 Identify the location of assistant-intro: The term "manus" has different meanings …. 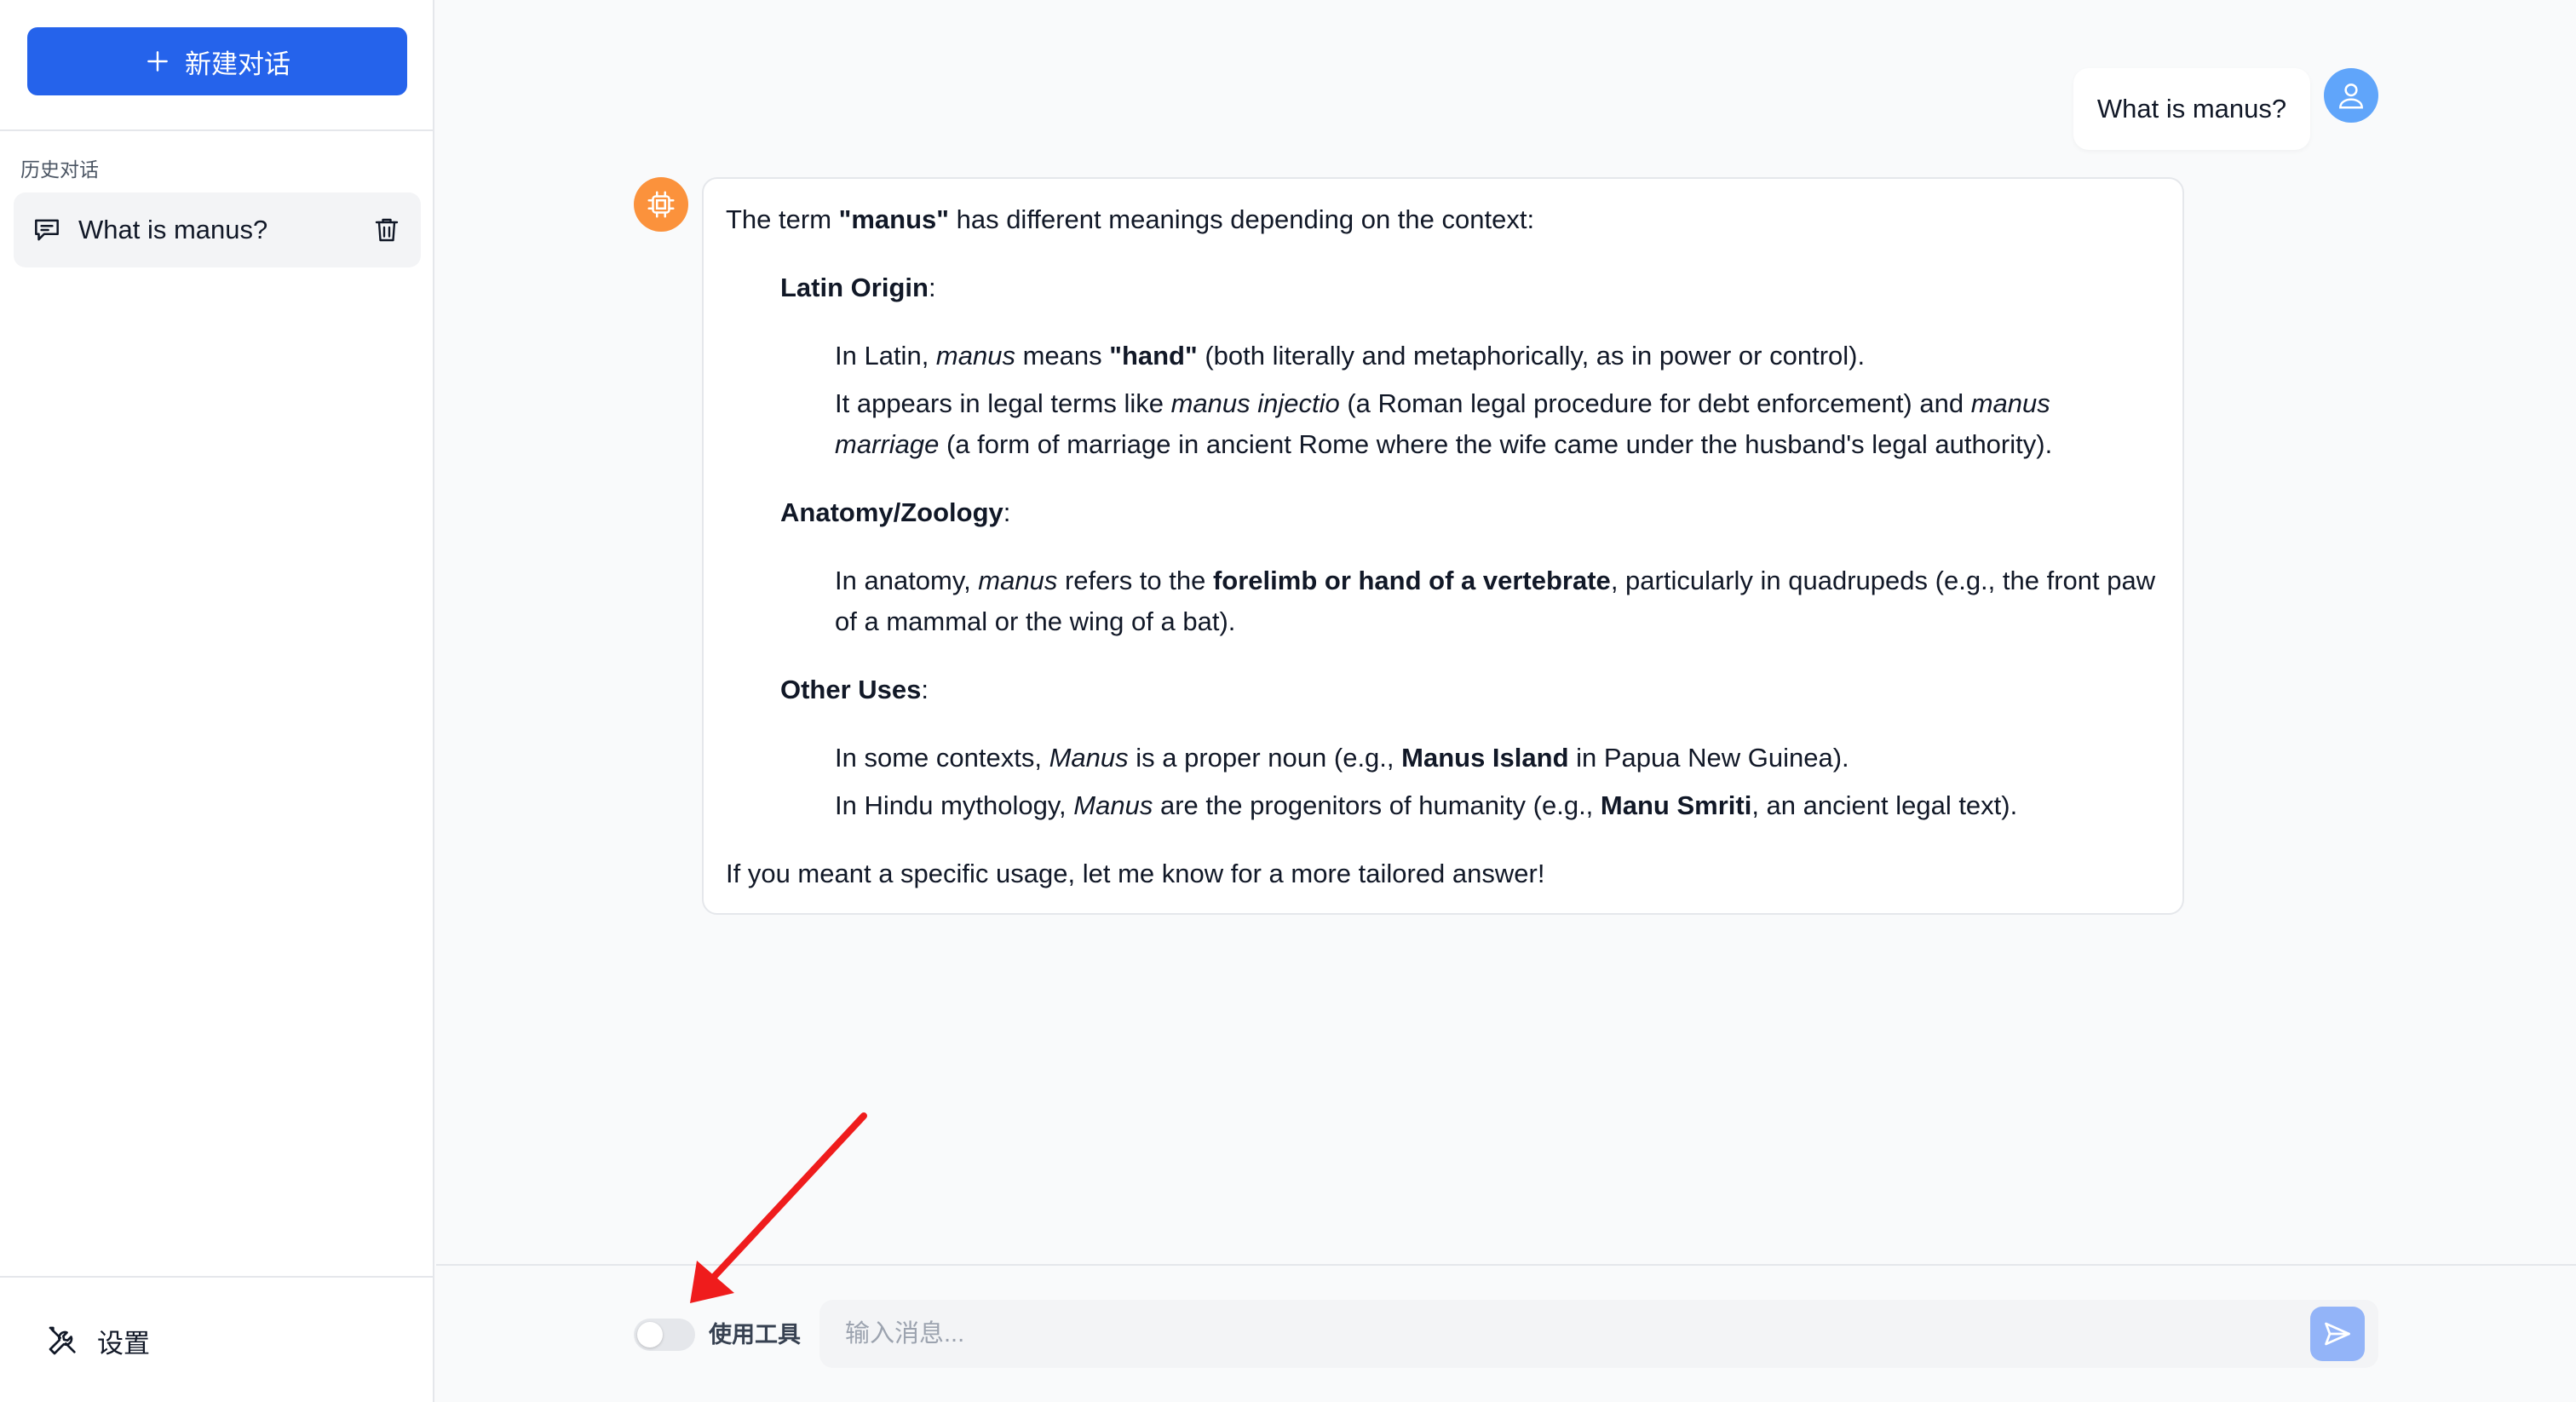
(1443, 220).